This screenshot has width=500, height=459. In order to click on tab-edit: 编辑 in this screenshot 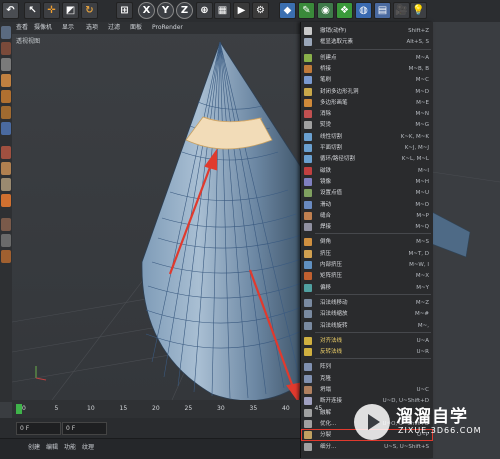, I will do `click(52, 446)`.